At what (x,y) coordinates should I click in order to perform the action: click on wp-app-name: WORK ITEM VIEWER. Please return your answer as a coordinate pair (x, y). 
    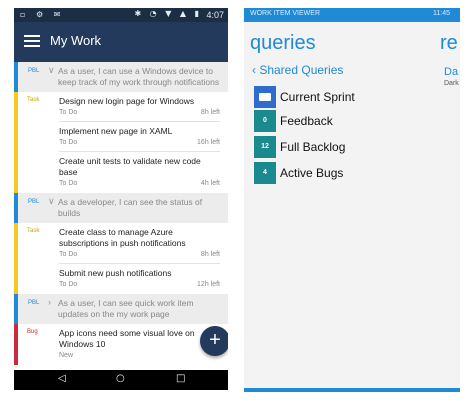
    Looking at the image, I should click on (285, 13).